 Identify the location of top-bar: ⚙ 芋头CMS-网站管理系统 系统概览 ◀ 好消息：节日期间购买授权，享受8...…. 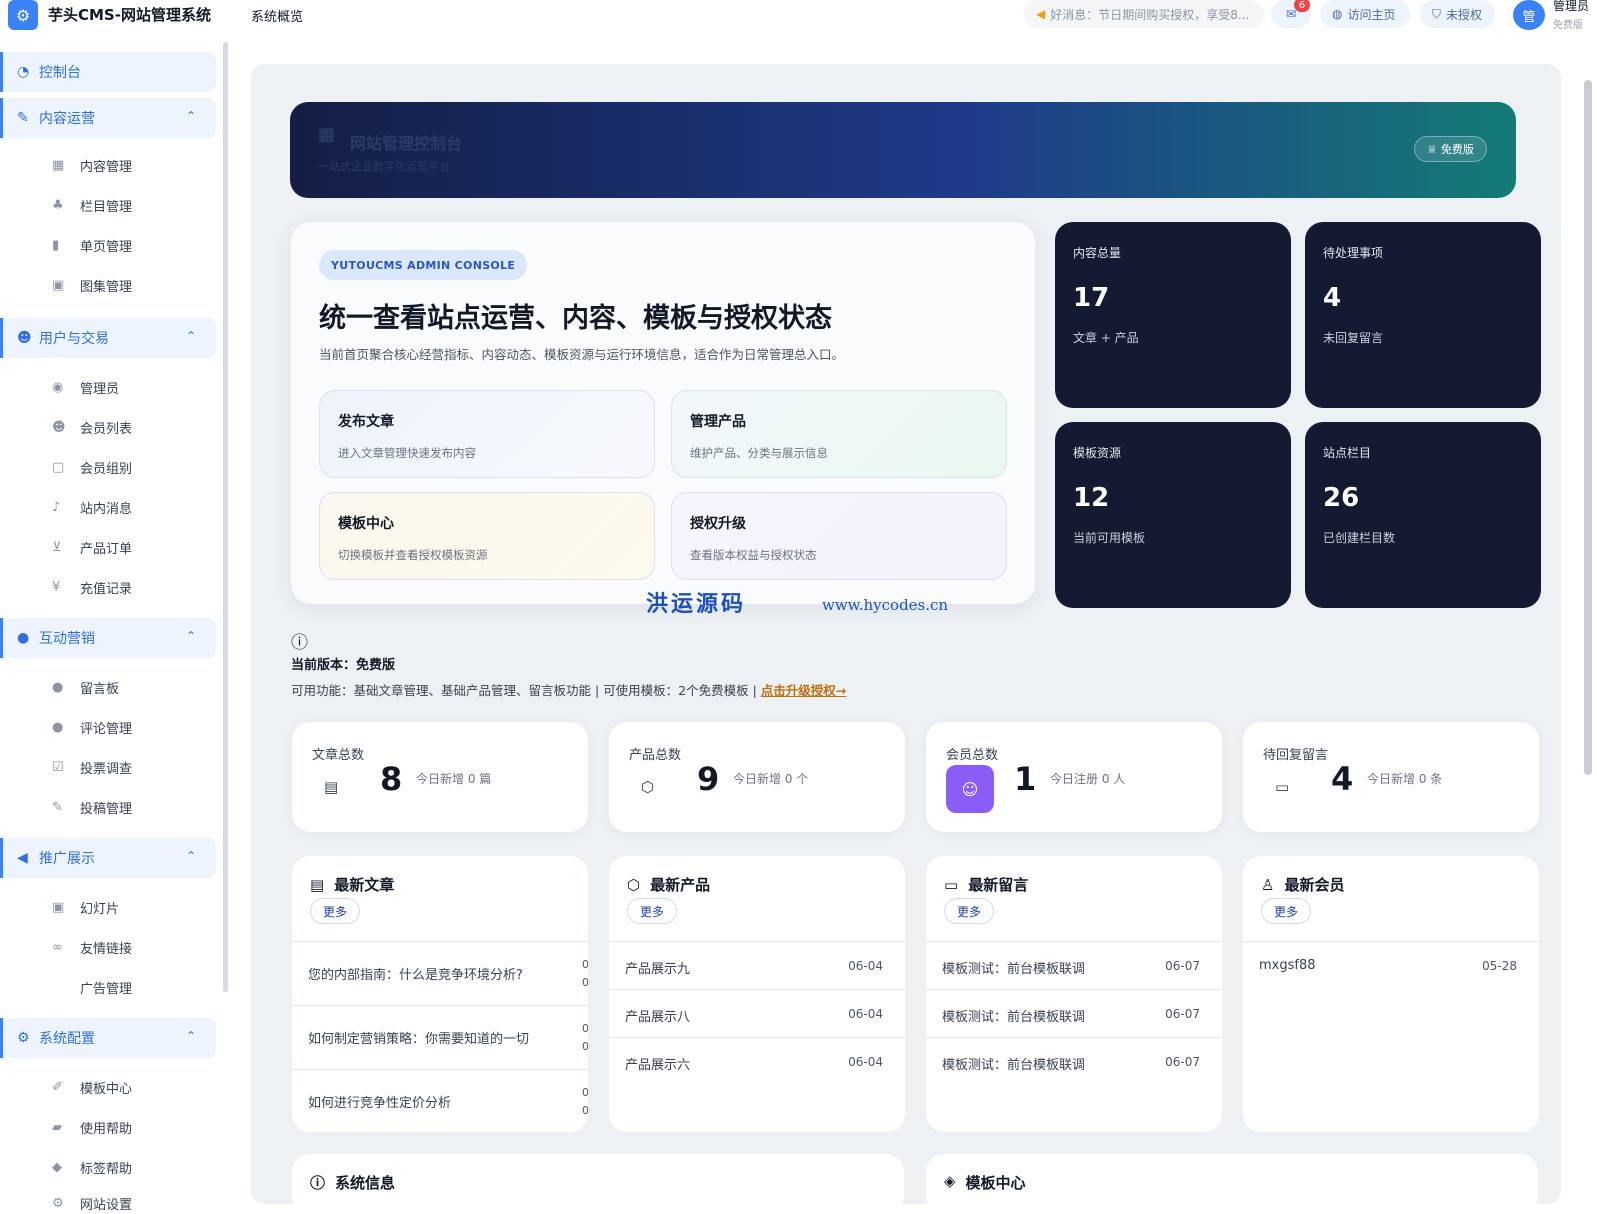
(798, 20).